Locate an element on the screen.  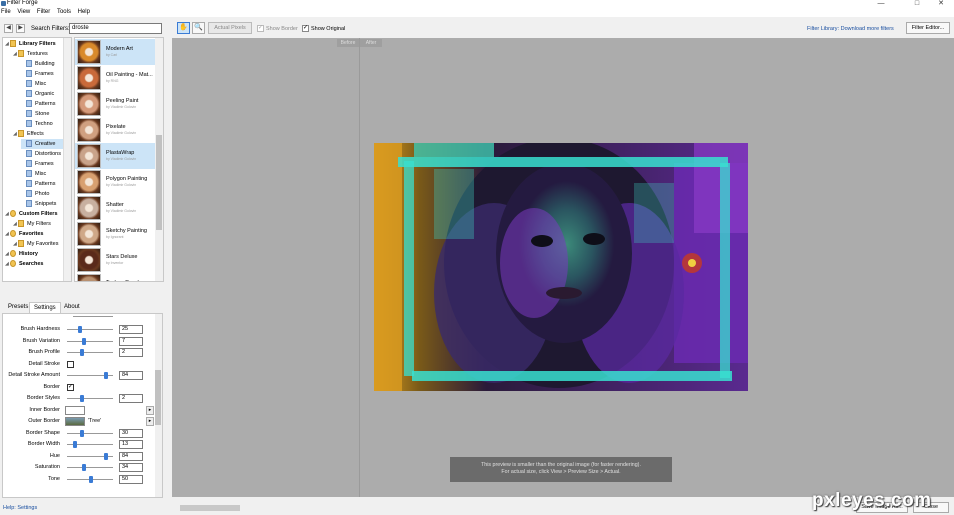
forward-button: ▶ is located at coordinates (20, 28).